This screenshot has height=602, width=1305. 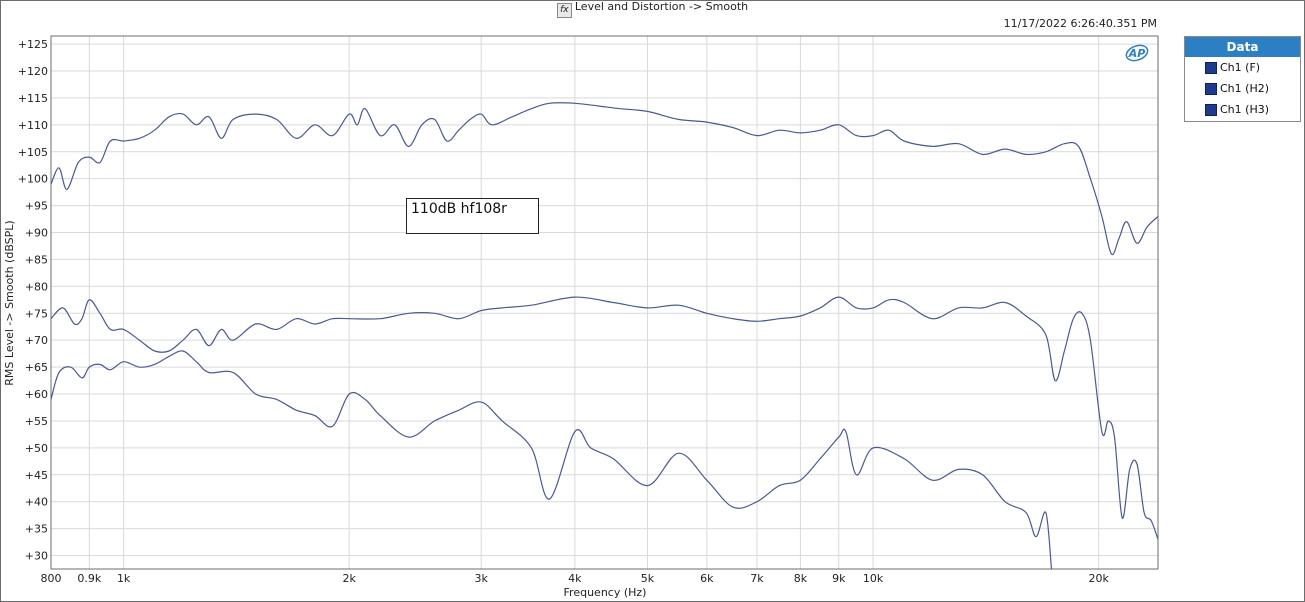 I want to click on legend-panel: Data Ch1 (F) Ch1 (H2) Ch1 (H3), so click(x=1242, y=79).